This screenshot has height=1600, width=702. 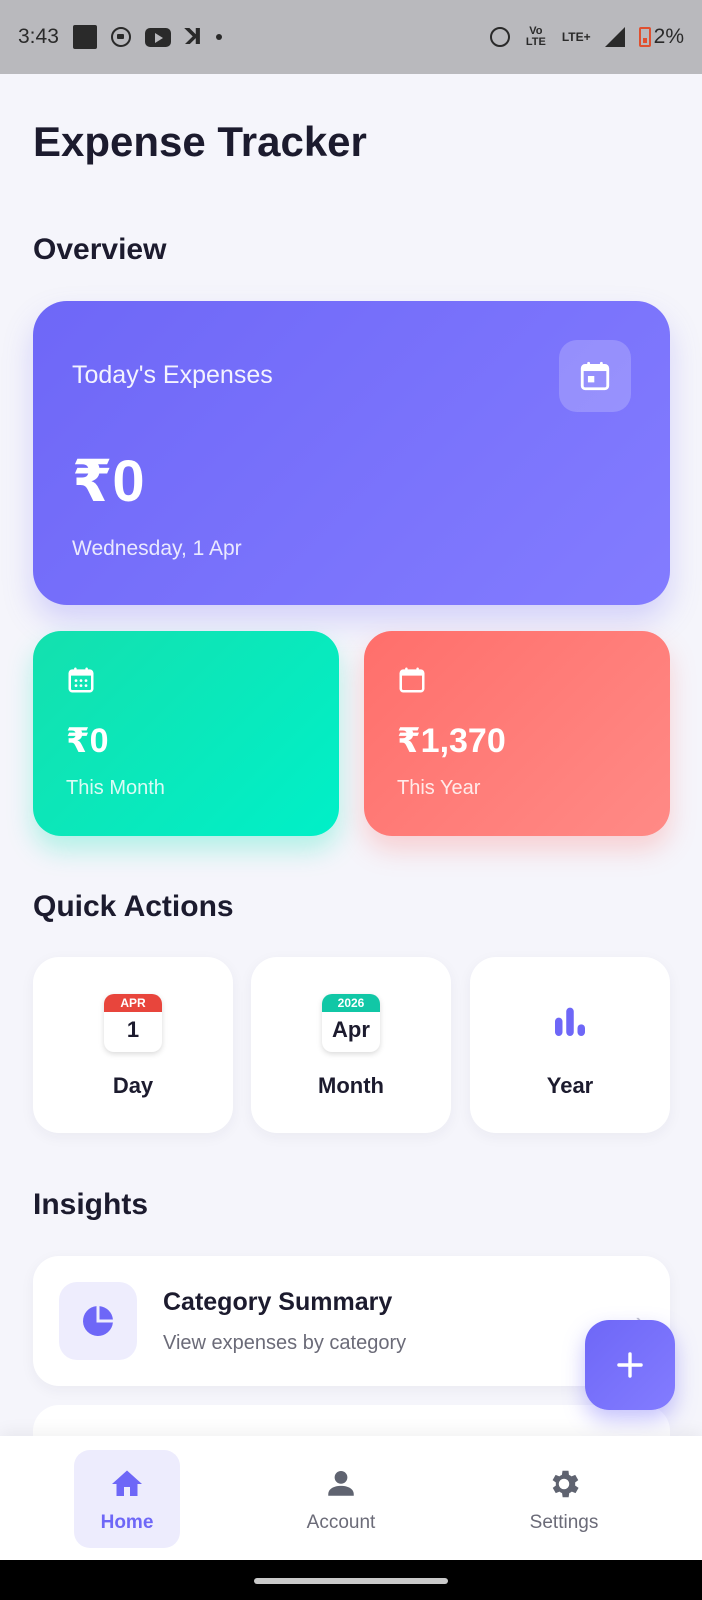 What do you see at coordinates (341, 1485) in the screenshot?
I see `person-icon` at bounding box center [341, 1485].